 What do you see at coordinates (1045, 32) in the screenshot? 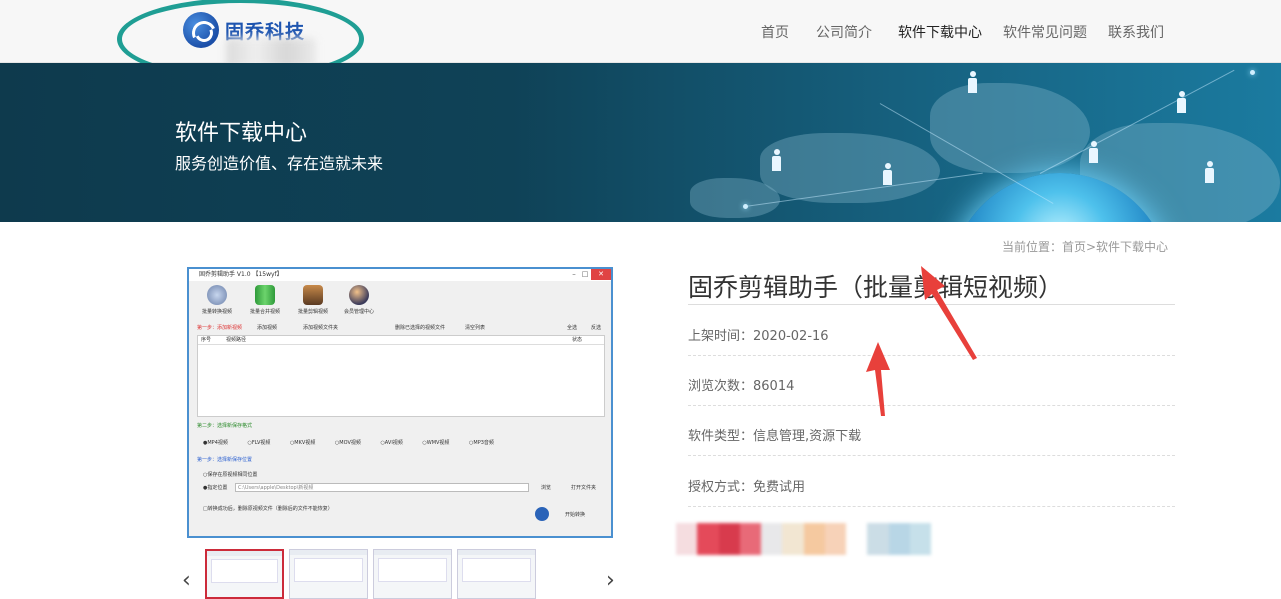
I see `nav-faq: 软件常见问题` at bounding box center [1045, 32].